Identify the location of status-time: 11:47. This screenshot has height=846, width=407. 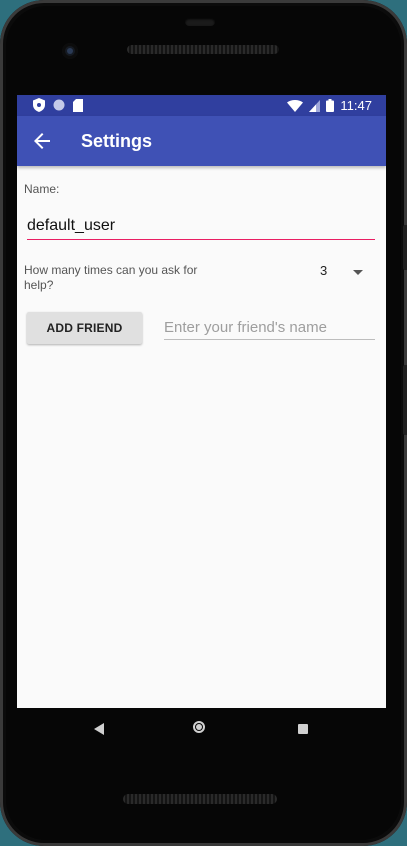
(356, 105).